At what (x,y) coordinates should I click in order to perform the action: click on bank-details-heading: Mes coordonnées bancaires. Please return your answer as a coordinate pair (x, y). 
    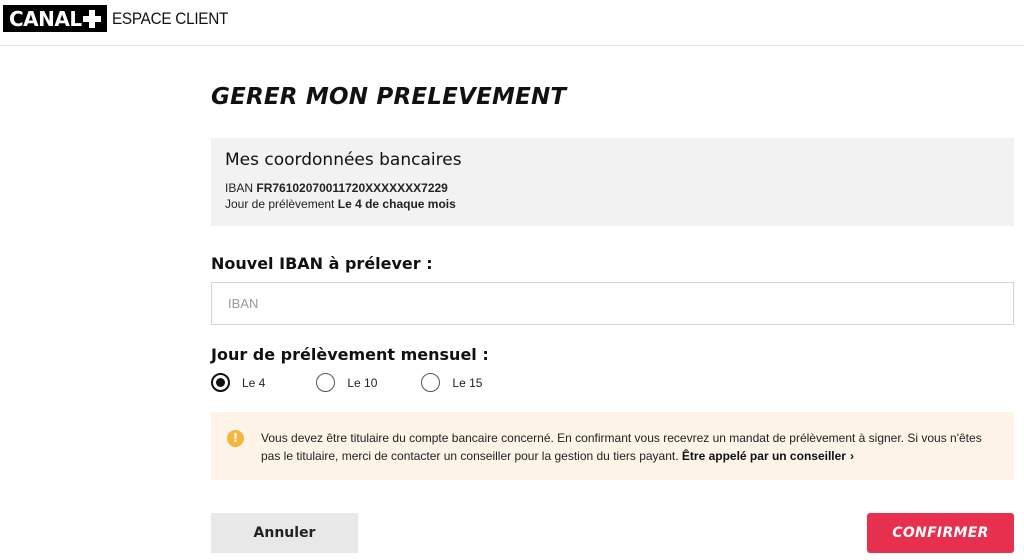
    Looking at the image, I should click on (343, 160).